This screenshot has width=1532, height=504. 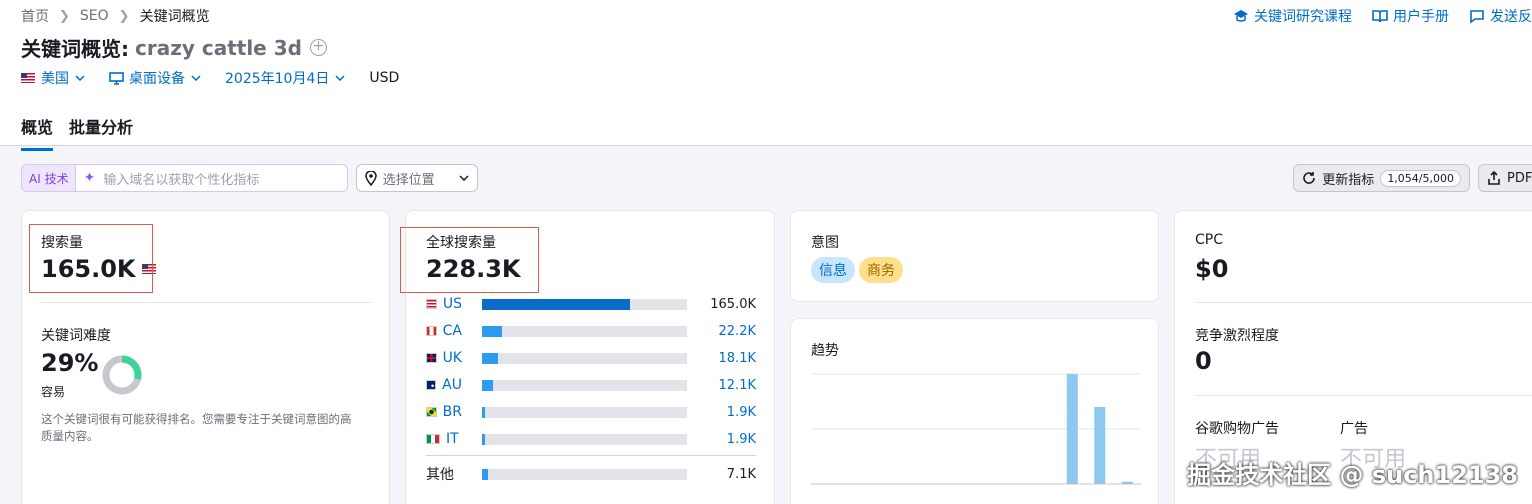 I want to click on cpc-value: $0, so click(x=1212, y=269).